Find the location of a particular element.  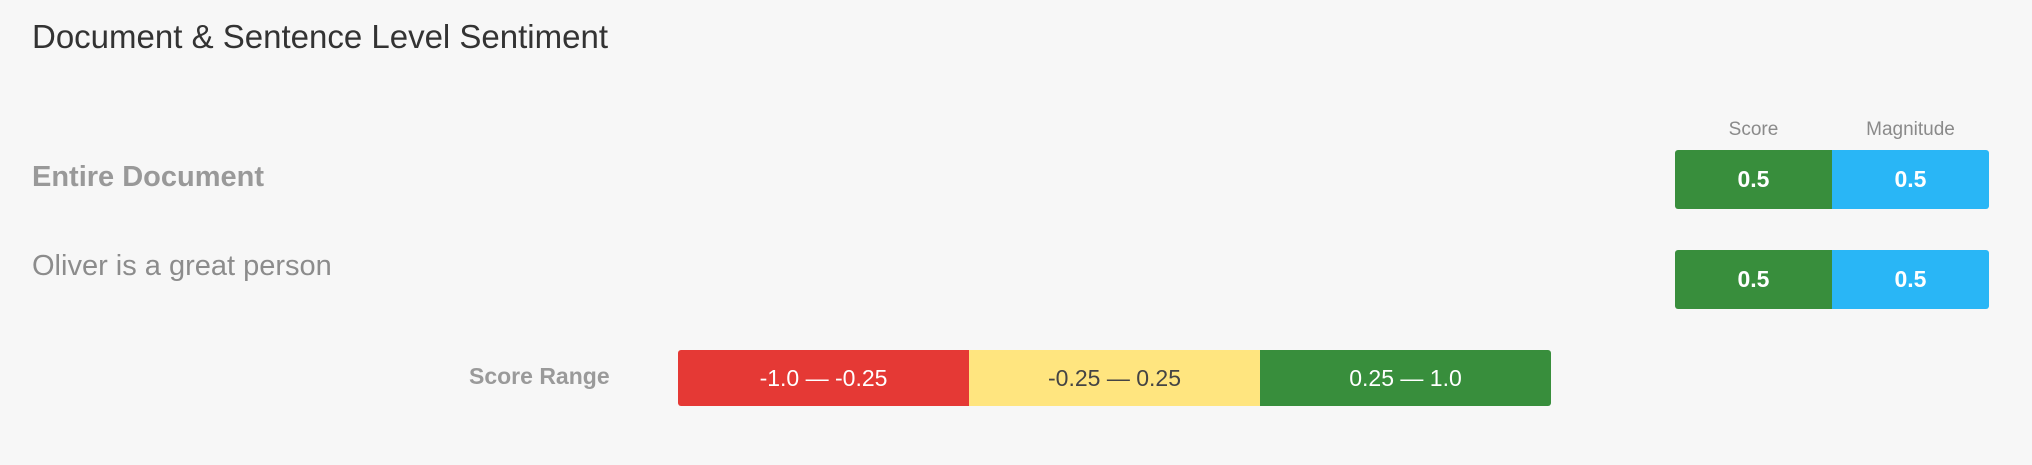

score-range-positive: 0.25 — 1.0 is located at coordinates (1405, 378).